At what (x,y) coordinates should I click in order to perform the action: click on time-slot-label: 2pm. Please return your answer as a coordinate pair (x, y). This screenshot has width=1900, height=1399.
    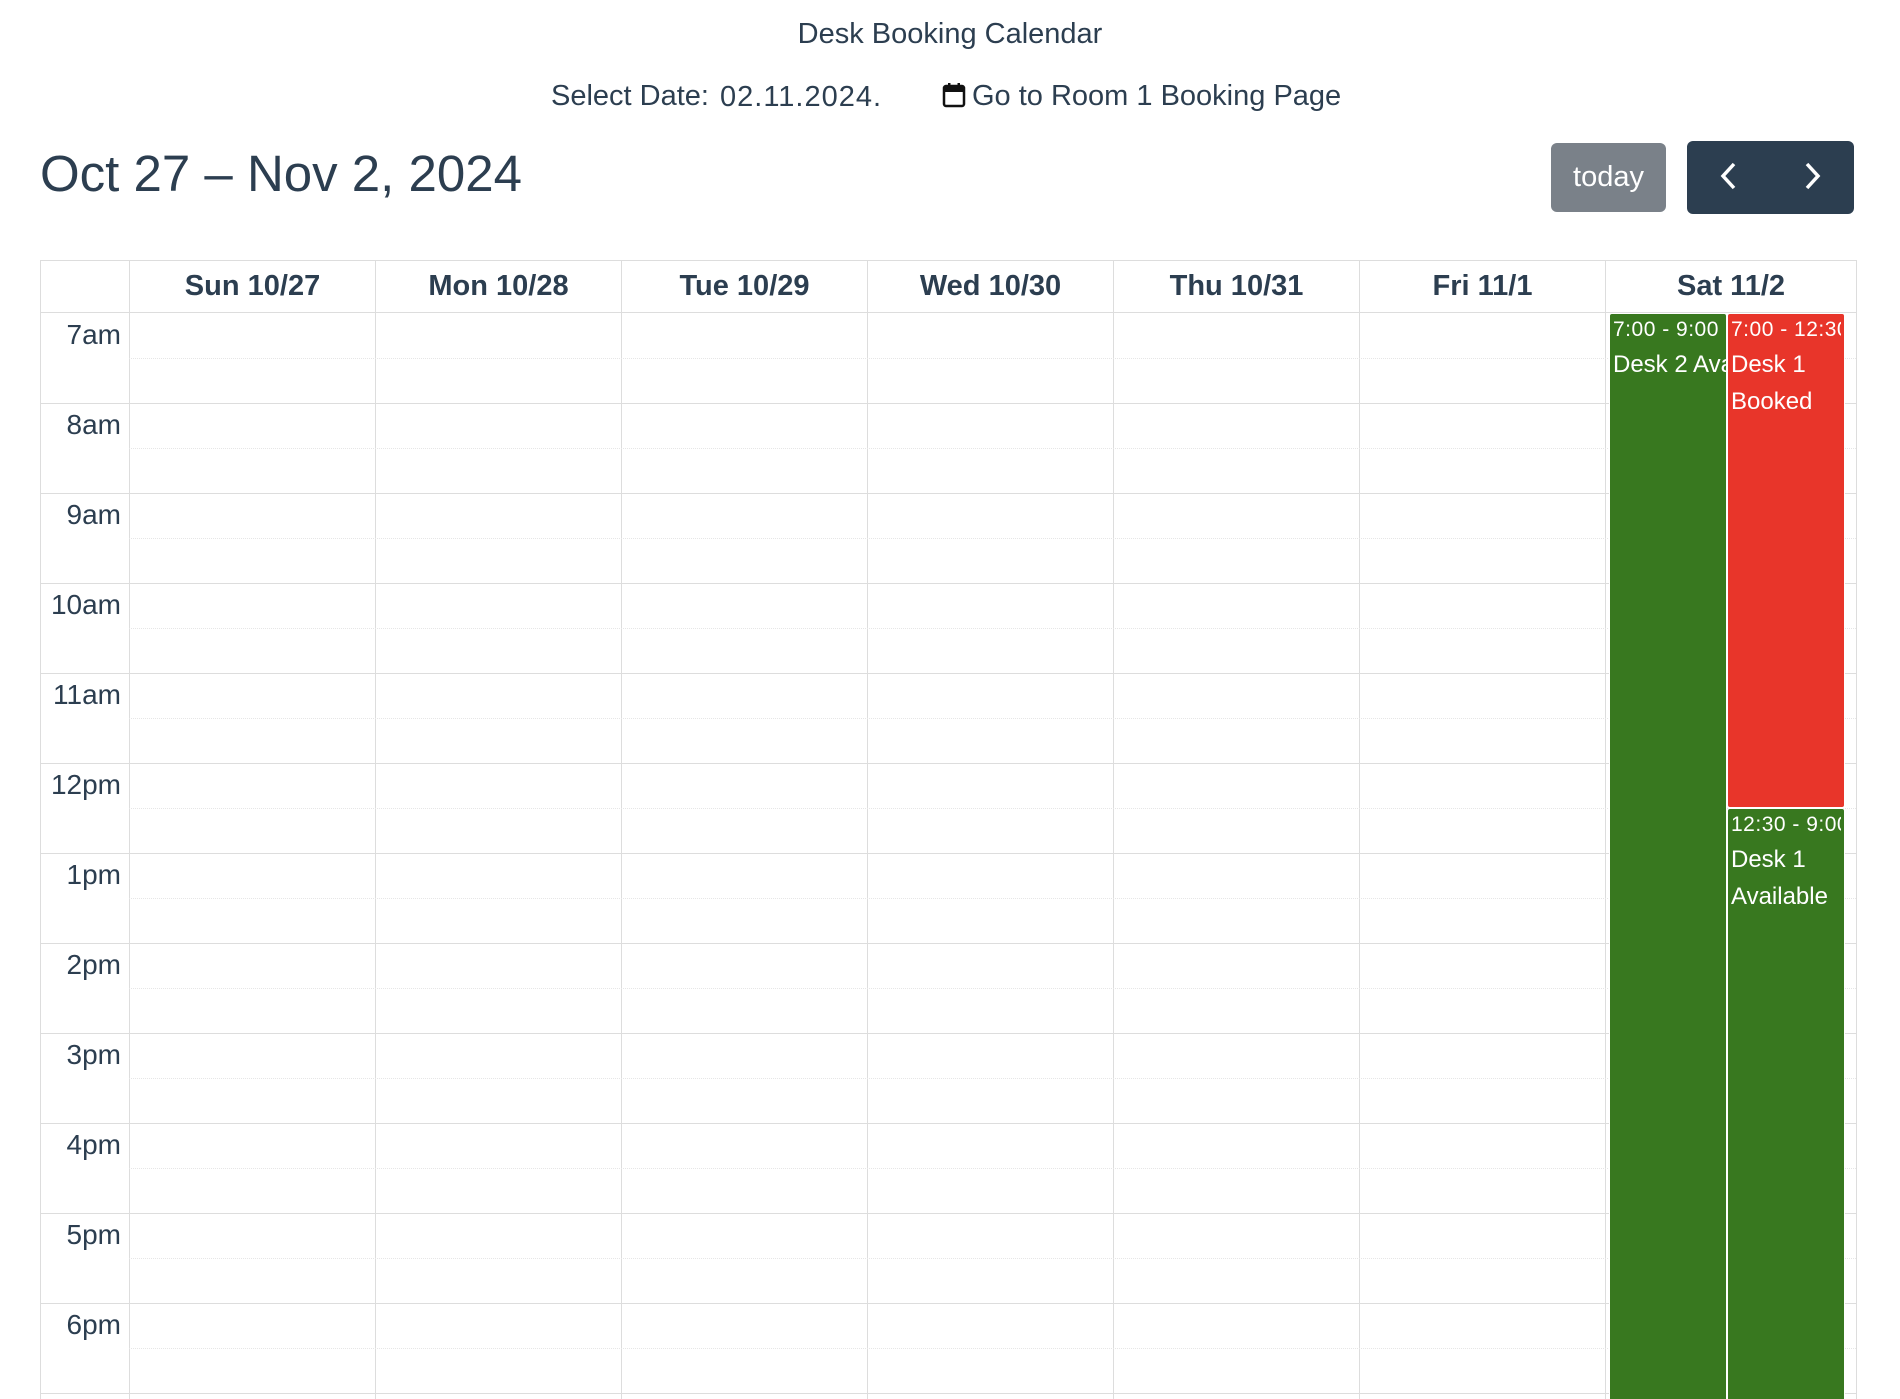
    Looking at the image, I should click on (93, 964).